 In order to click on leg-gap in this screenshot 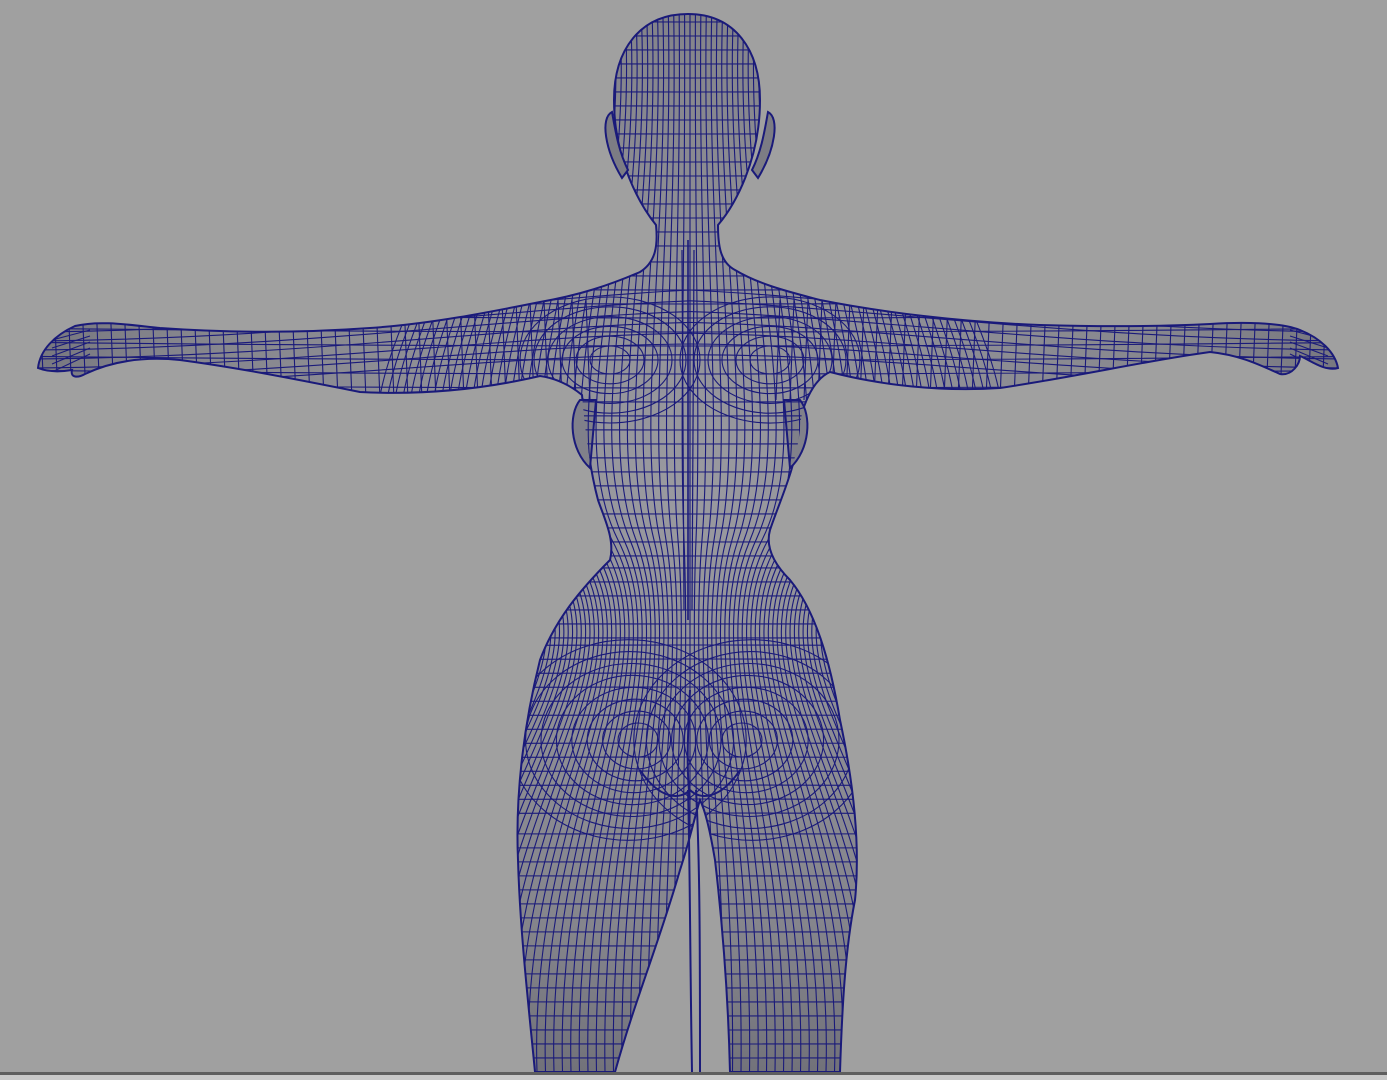, I will do `click(694, 930)`.